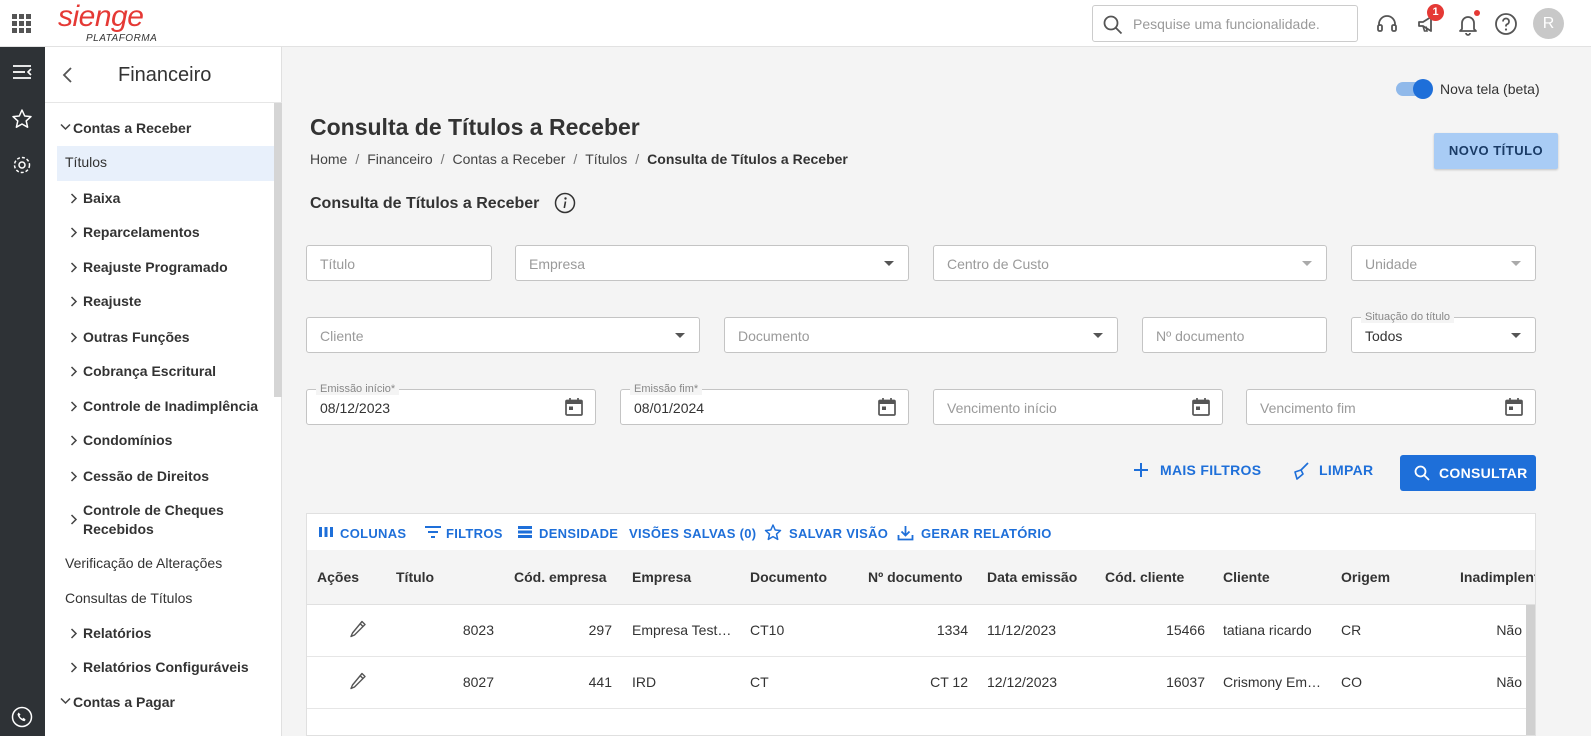 The width and height of the screenshot is (1591, 736). Describe the element at coordinates (107, 23) in the screenshot. I see `sienge-logo: sienge PLATAFORMA` at that location.